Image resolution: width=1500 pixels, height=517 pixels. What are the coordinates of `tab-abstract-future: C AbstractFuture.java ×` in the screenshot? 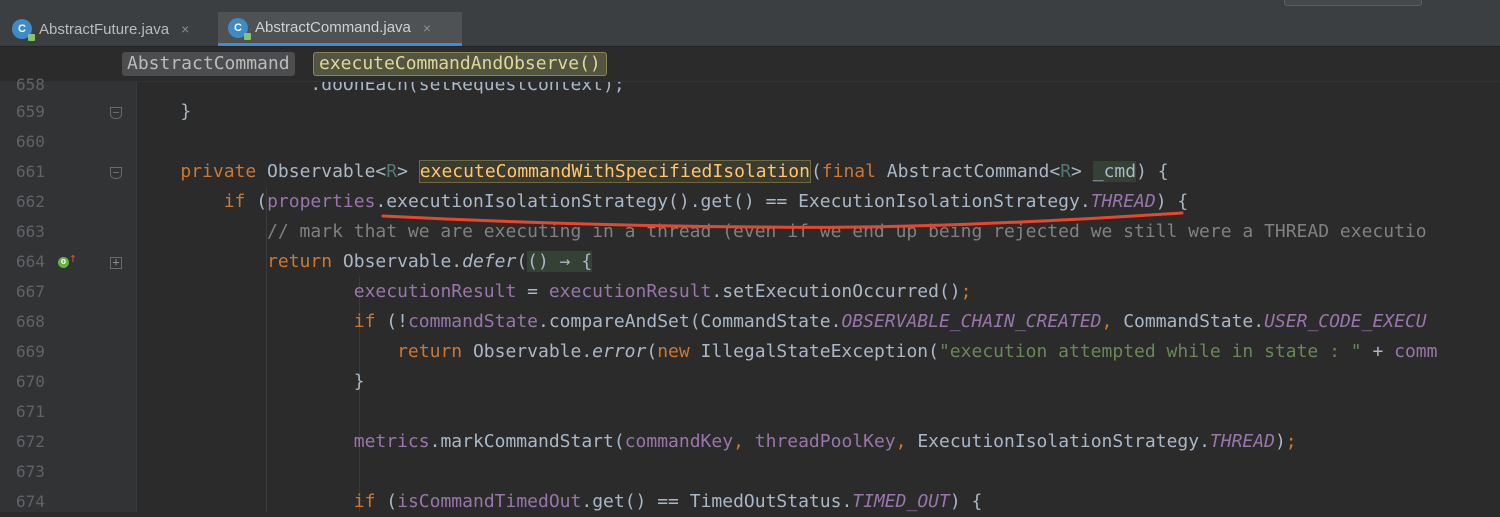 It's located at (112, 29).